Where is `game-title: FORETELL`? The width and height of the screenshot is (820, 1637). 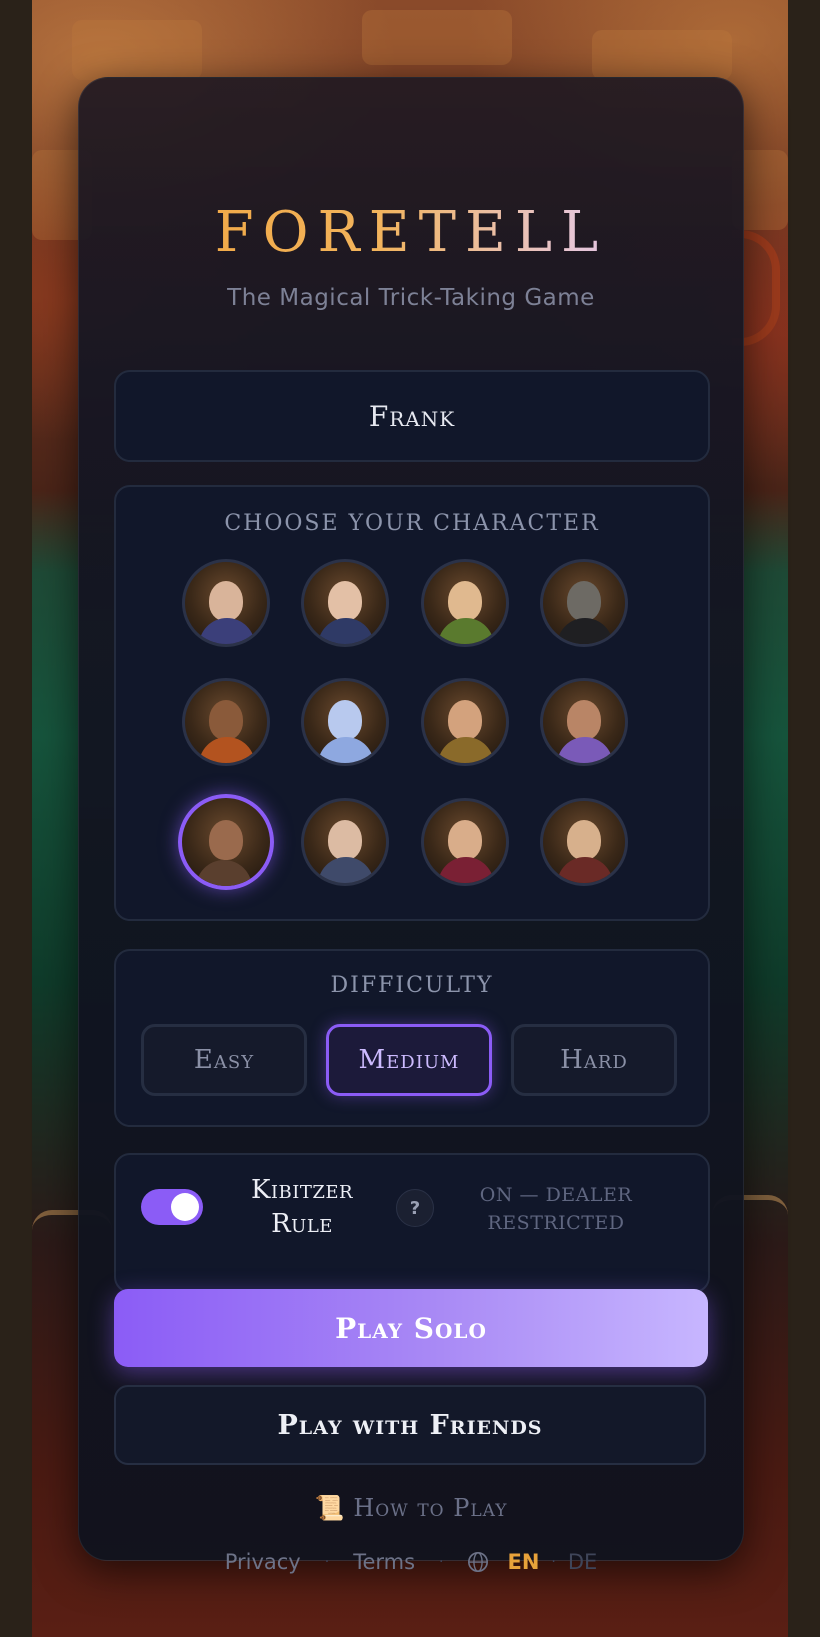 game-title: FORETELL is located at coordinates (411, 232).